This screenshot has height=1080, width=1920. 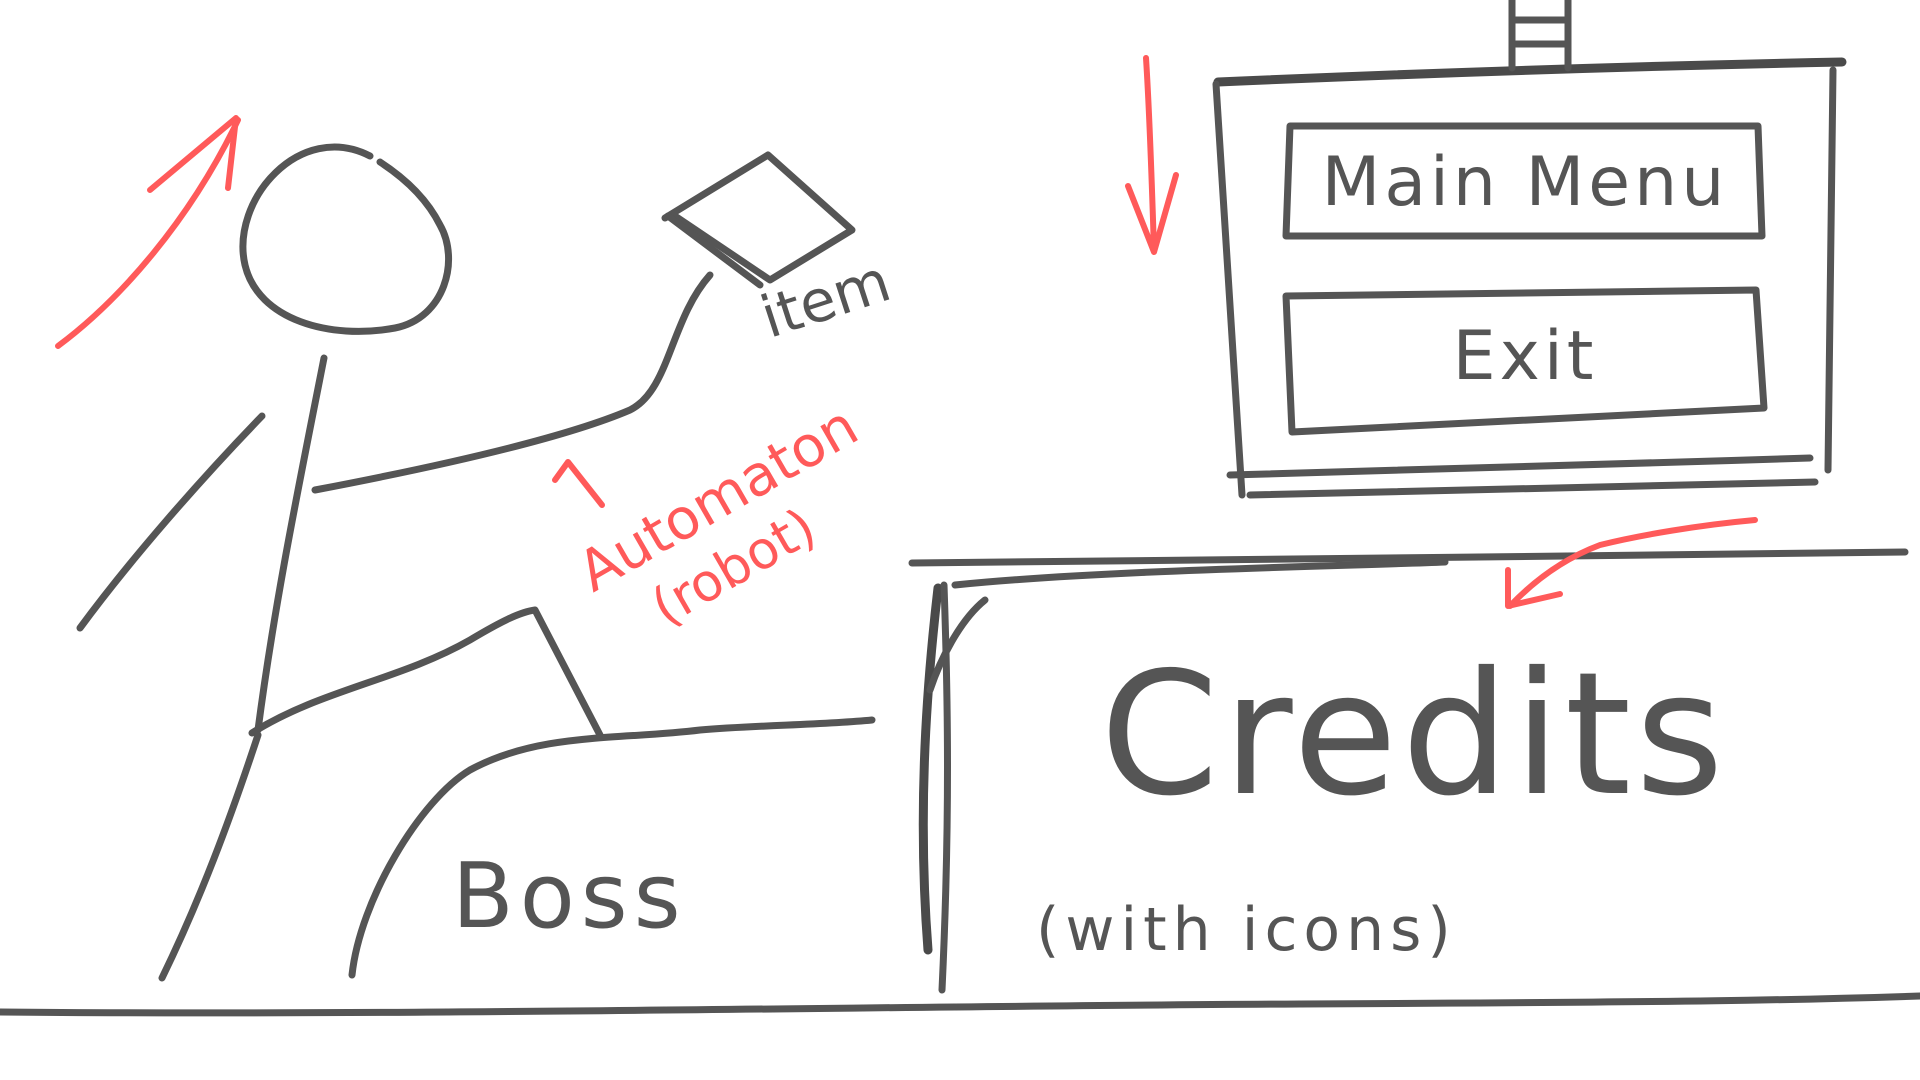 I want to click on menu-panel-frame, so click(x=1530, y=72).